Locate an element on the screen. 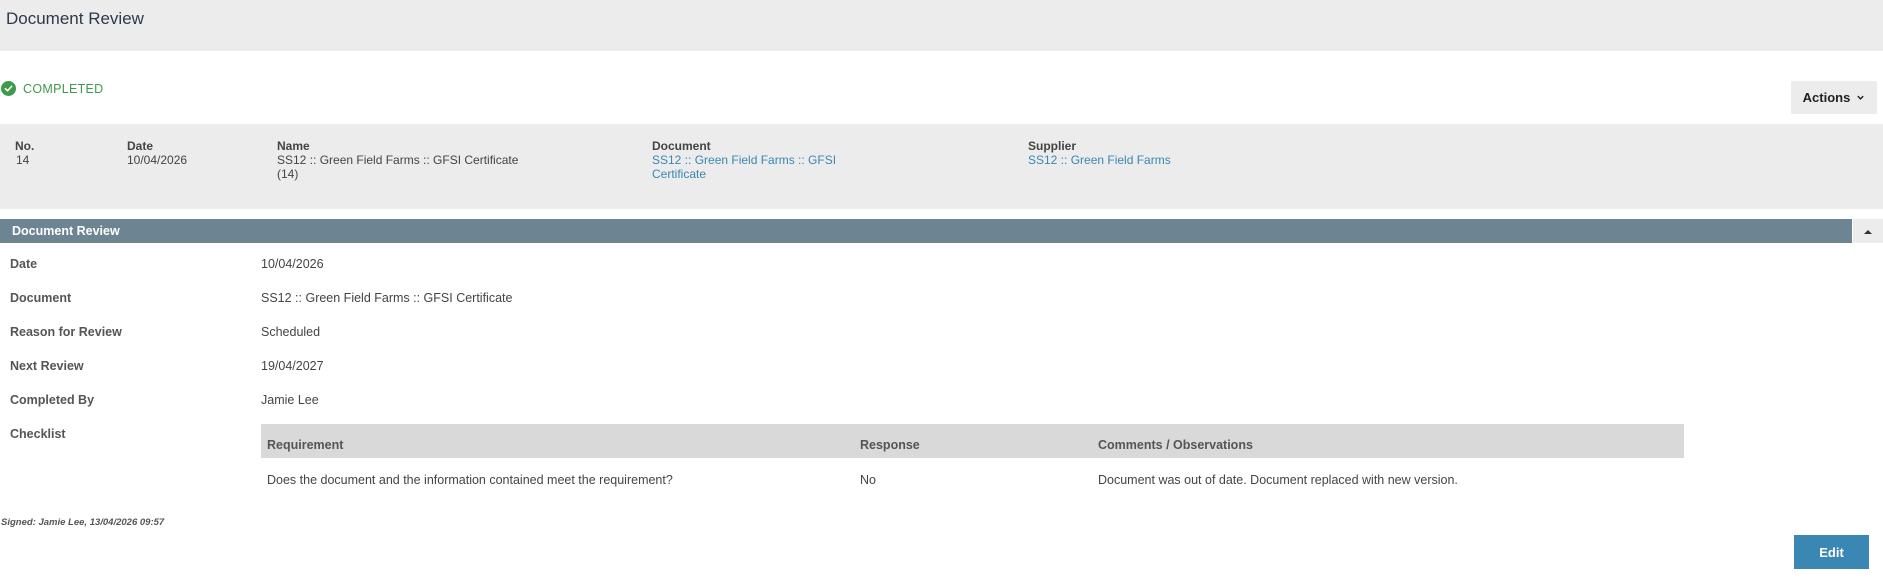 The image size is (1883, 588). collapse-button is located at coordinates (1868, 231).